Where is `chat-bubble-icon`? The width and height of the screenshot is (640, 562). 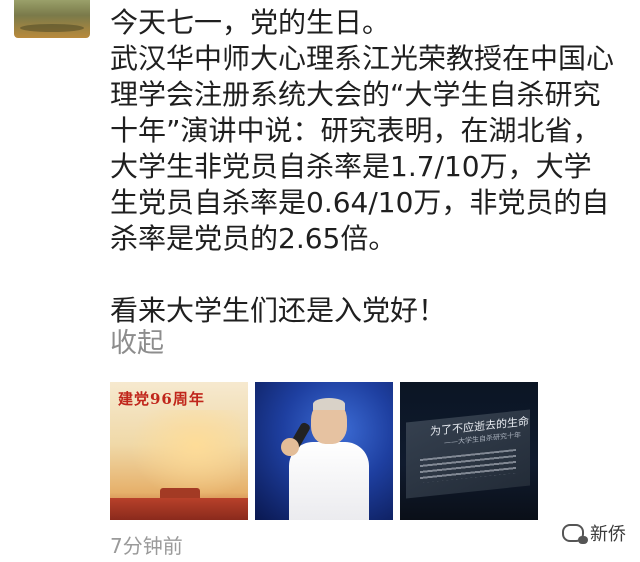
chat-bubble-icon is located at coordinates (575, 534).